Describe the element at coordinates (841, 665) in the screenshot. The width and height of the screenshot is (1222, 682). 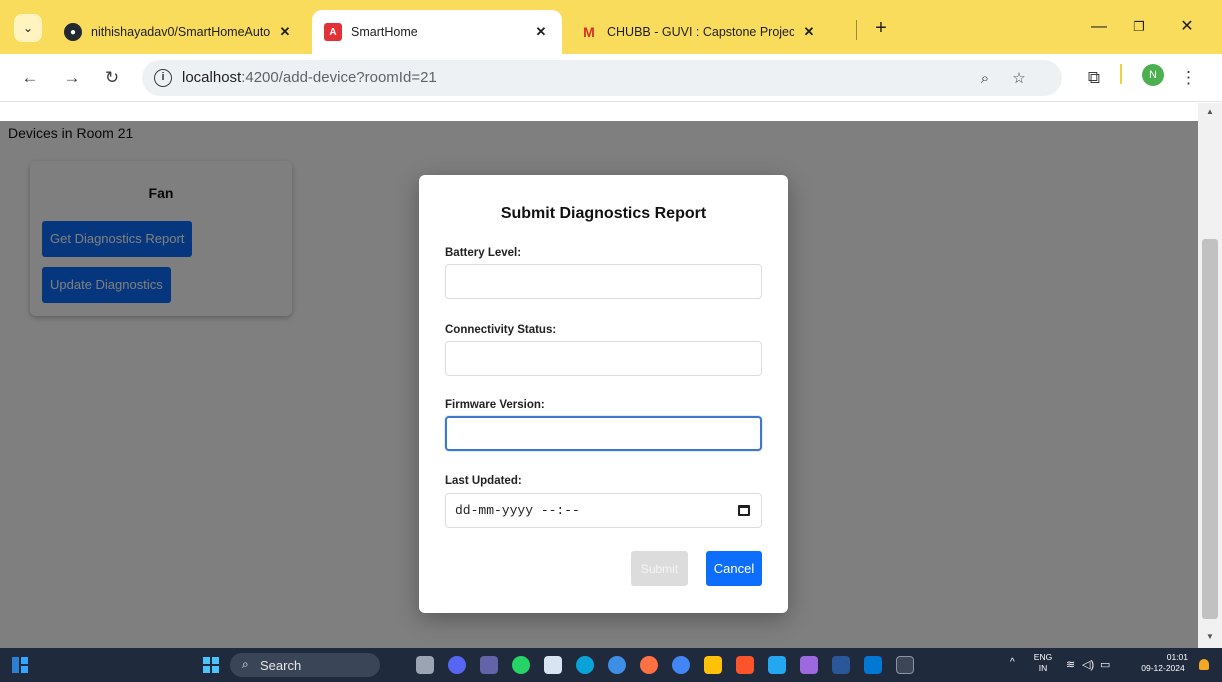
I see `word-icon` at that location.